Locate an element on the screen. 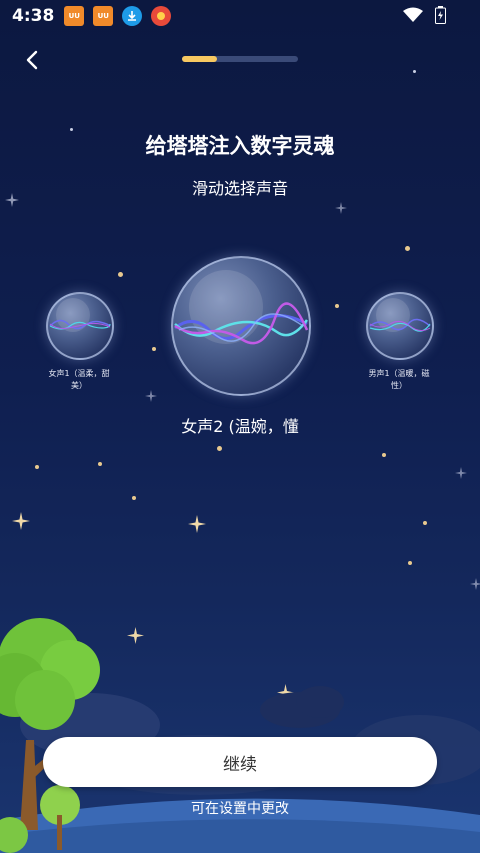 The width and height of the screenshot is (480, 853). continue-button: 继续 is located at coordinates (240, 762).